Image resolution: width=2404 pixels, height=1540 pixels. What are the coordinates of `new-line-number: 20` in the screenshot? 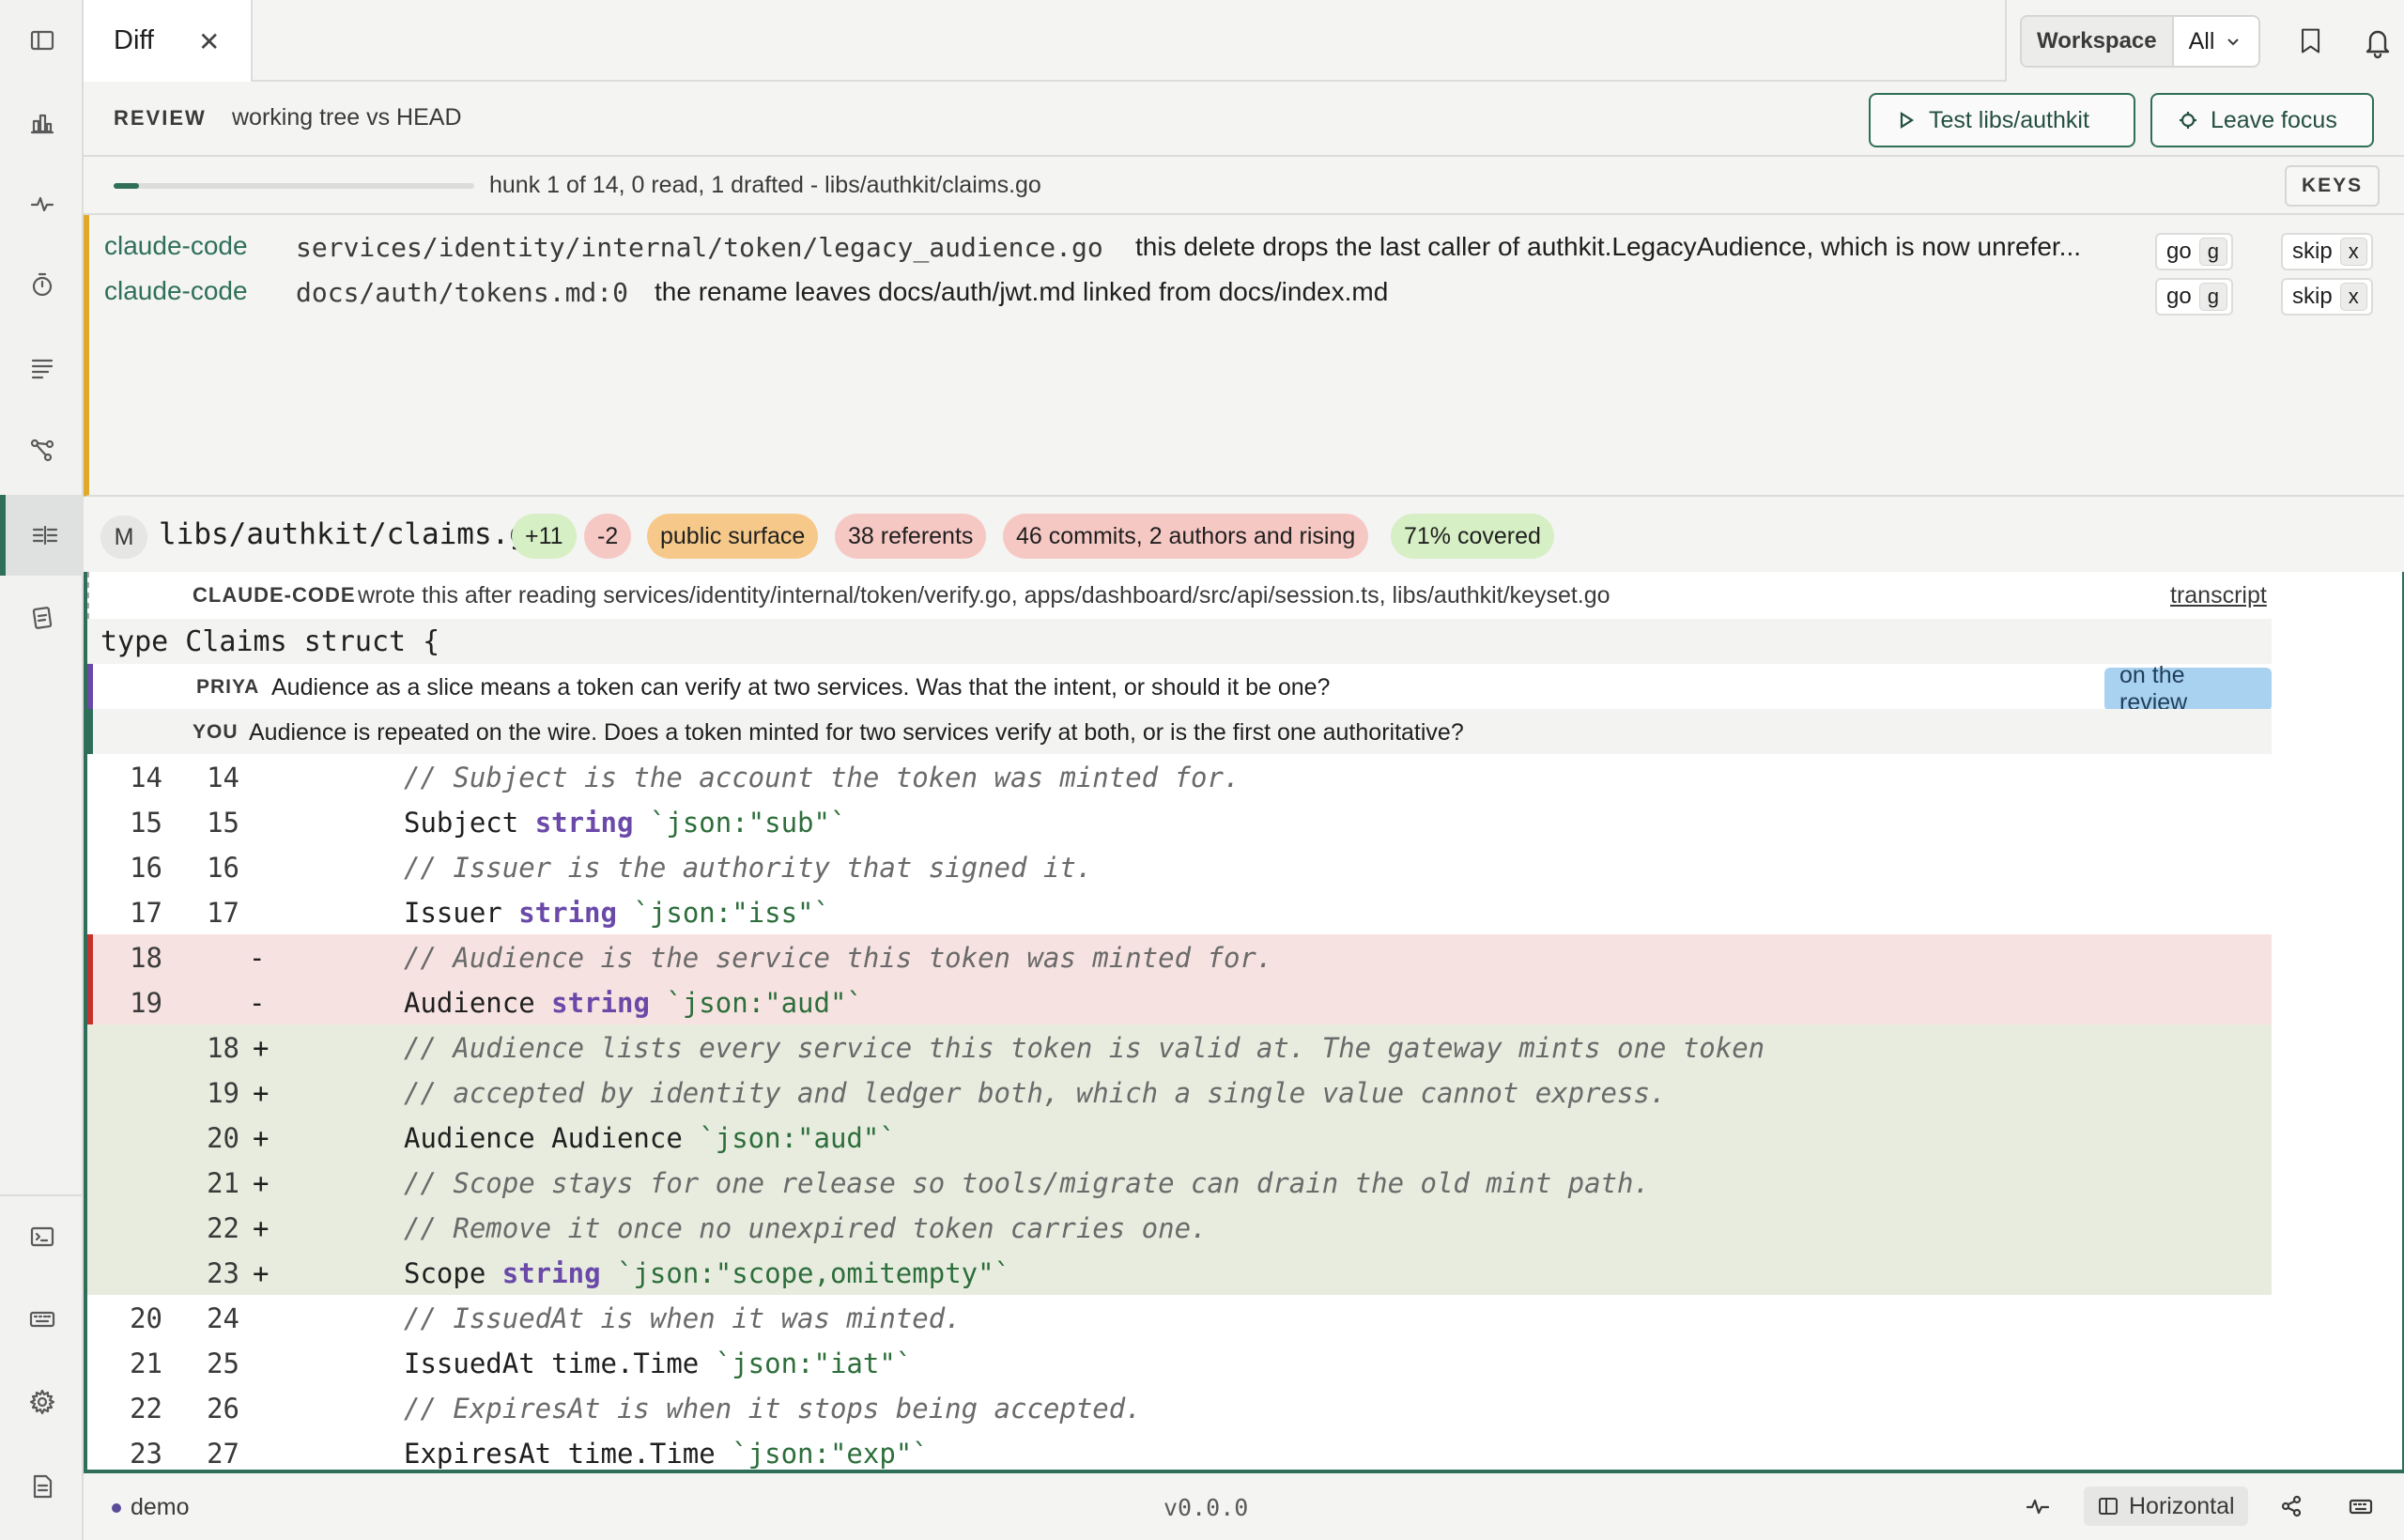 It's located at (223, 1138).